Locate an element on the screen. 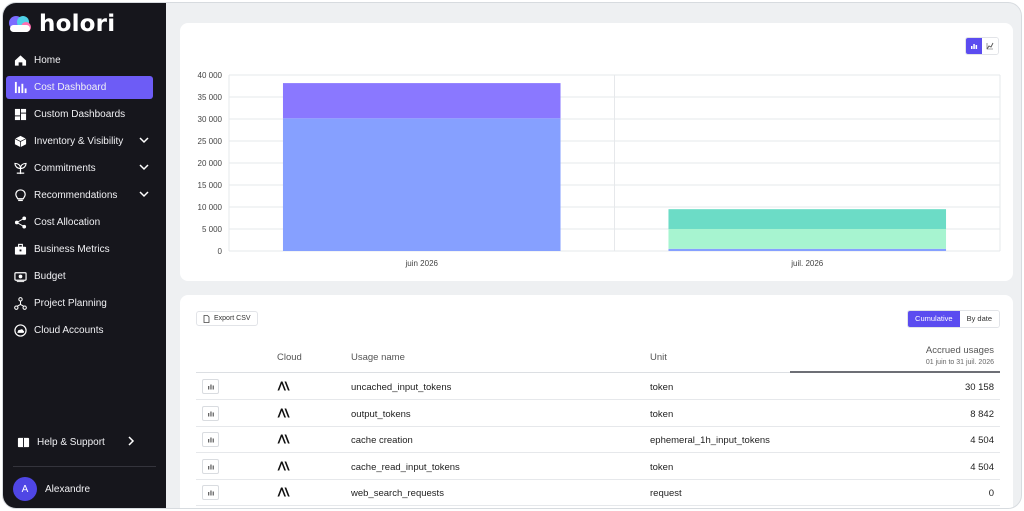 Image resolution: width=1024 pixels, height=511 pixels. usage-name-cell: cache creation is located at coordinates (382, 440).